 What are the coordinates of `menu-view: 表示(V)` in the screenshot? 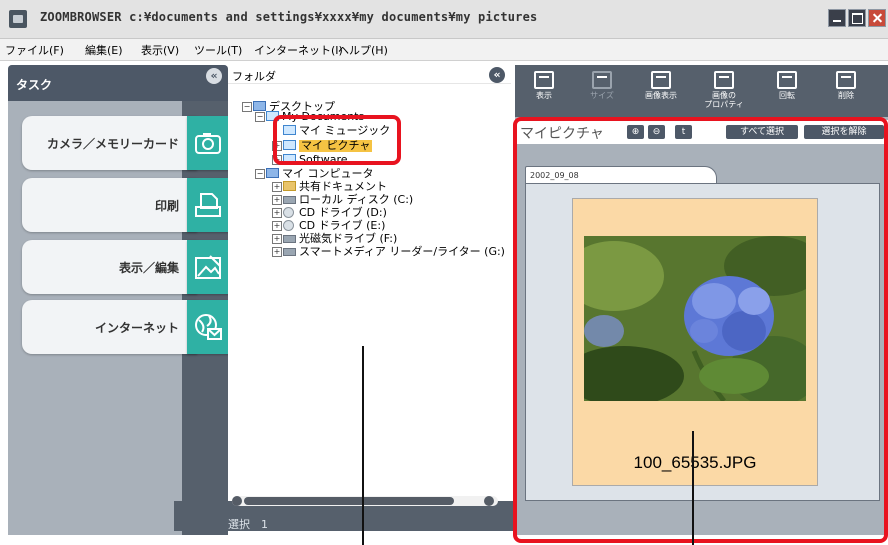 It's located at (160, 50).